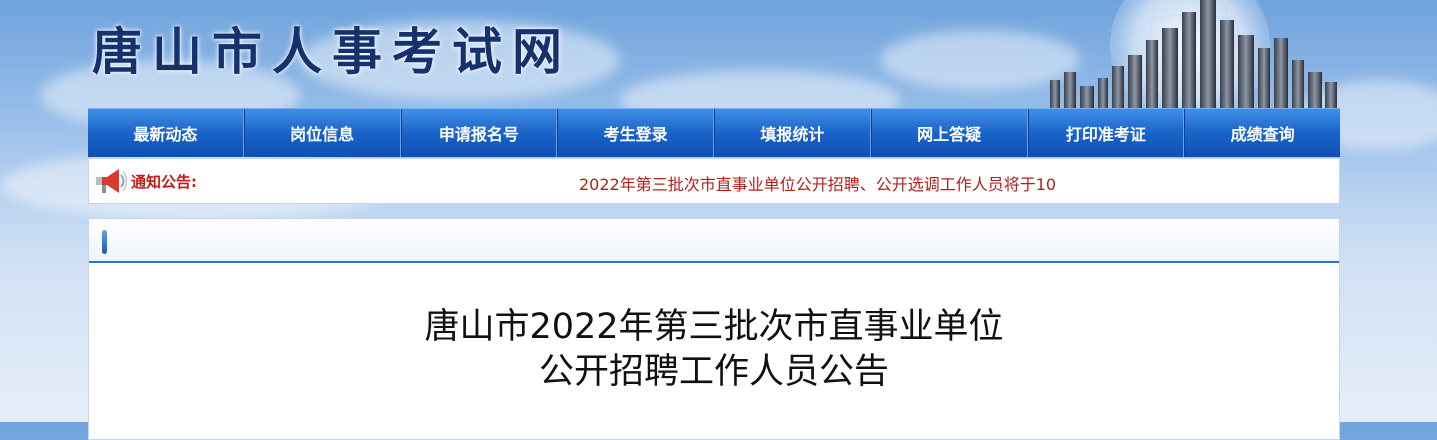 This screenshot has height=440, width=1437. I want to click on notice-bar: 通知公告: 2022年第三批次市直事业单位公开招聘、公开选调工作人员将于10, so click(714, 181).